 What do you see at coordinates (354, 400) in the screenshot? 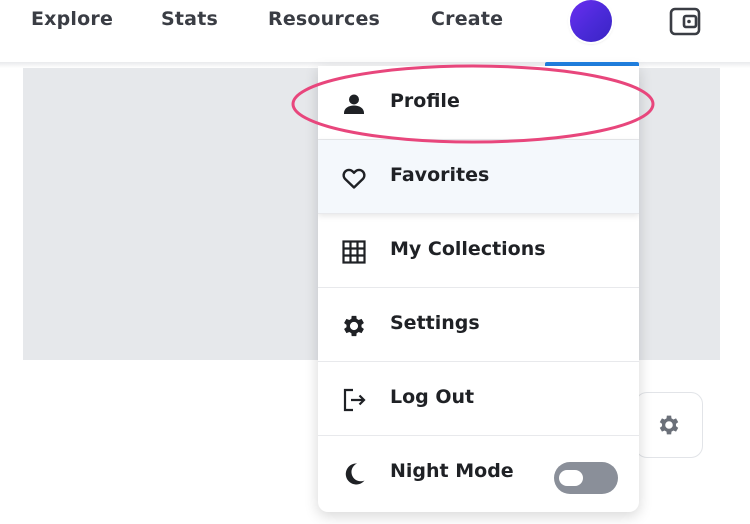
I see `logout-icon` at bounding box center [354, 400].